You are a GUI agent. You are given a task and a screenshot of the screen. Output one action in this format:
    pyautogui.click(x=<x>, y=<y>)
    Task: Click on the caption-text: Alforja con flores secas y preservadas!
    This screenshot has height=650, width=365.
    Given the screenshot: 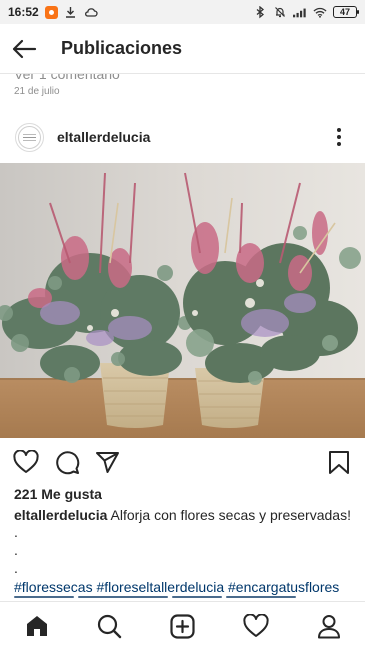 What is the action you would take?
    pyautogui.click(x=230, y=515)
    